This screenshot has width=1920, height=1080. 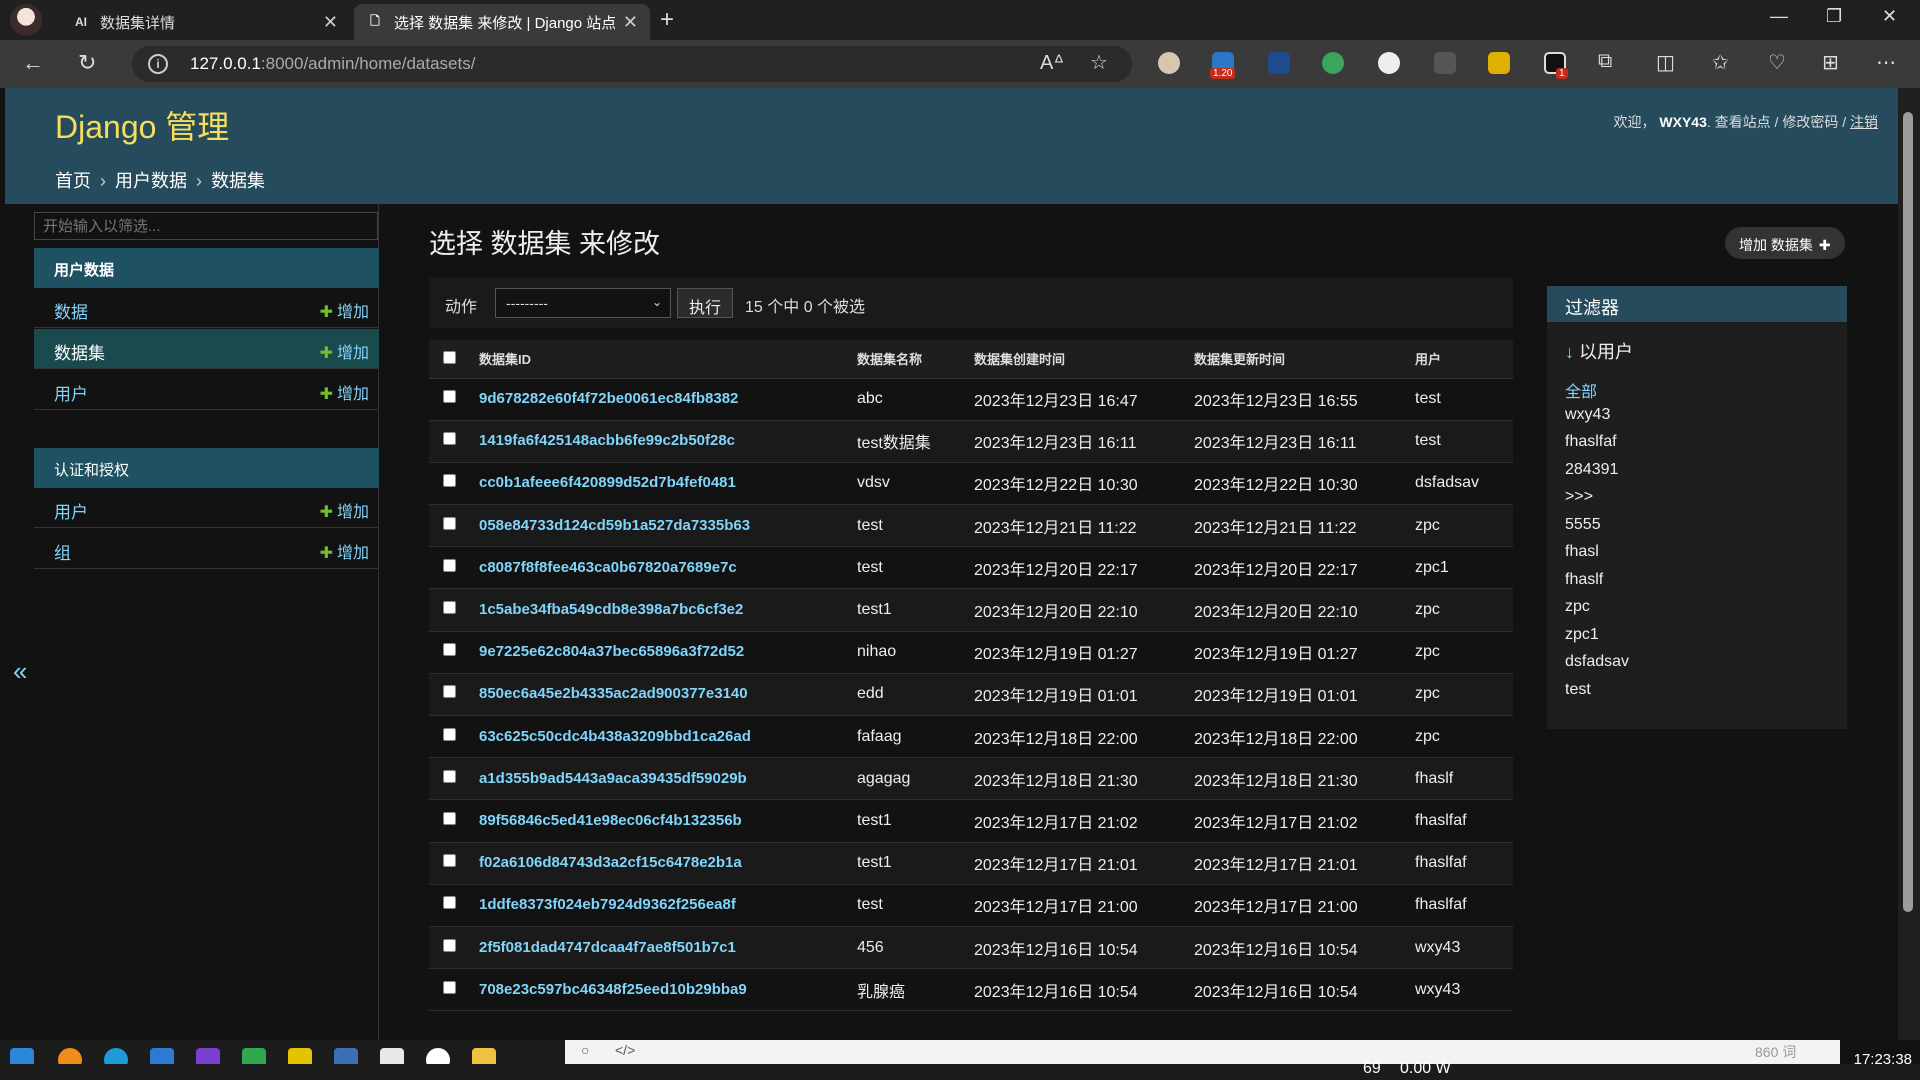 I want to click on filter-option: fhasl, so click(x=1582, y=552).